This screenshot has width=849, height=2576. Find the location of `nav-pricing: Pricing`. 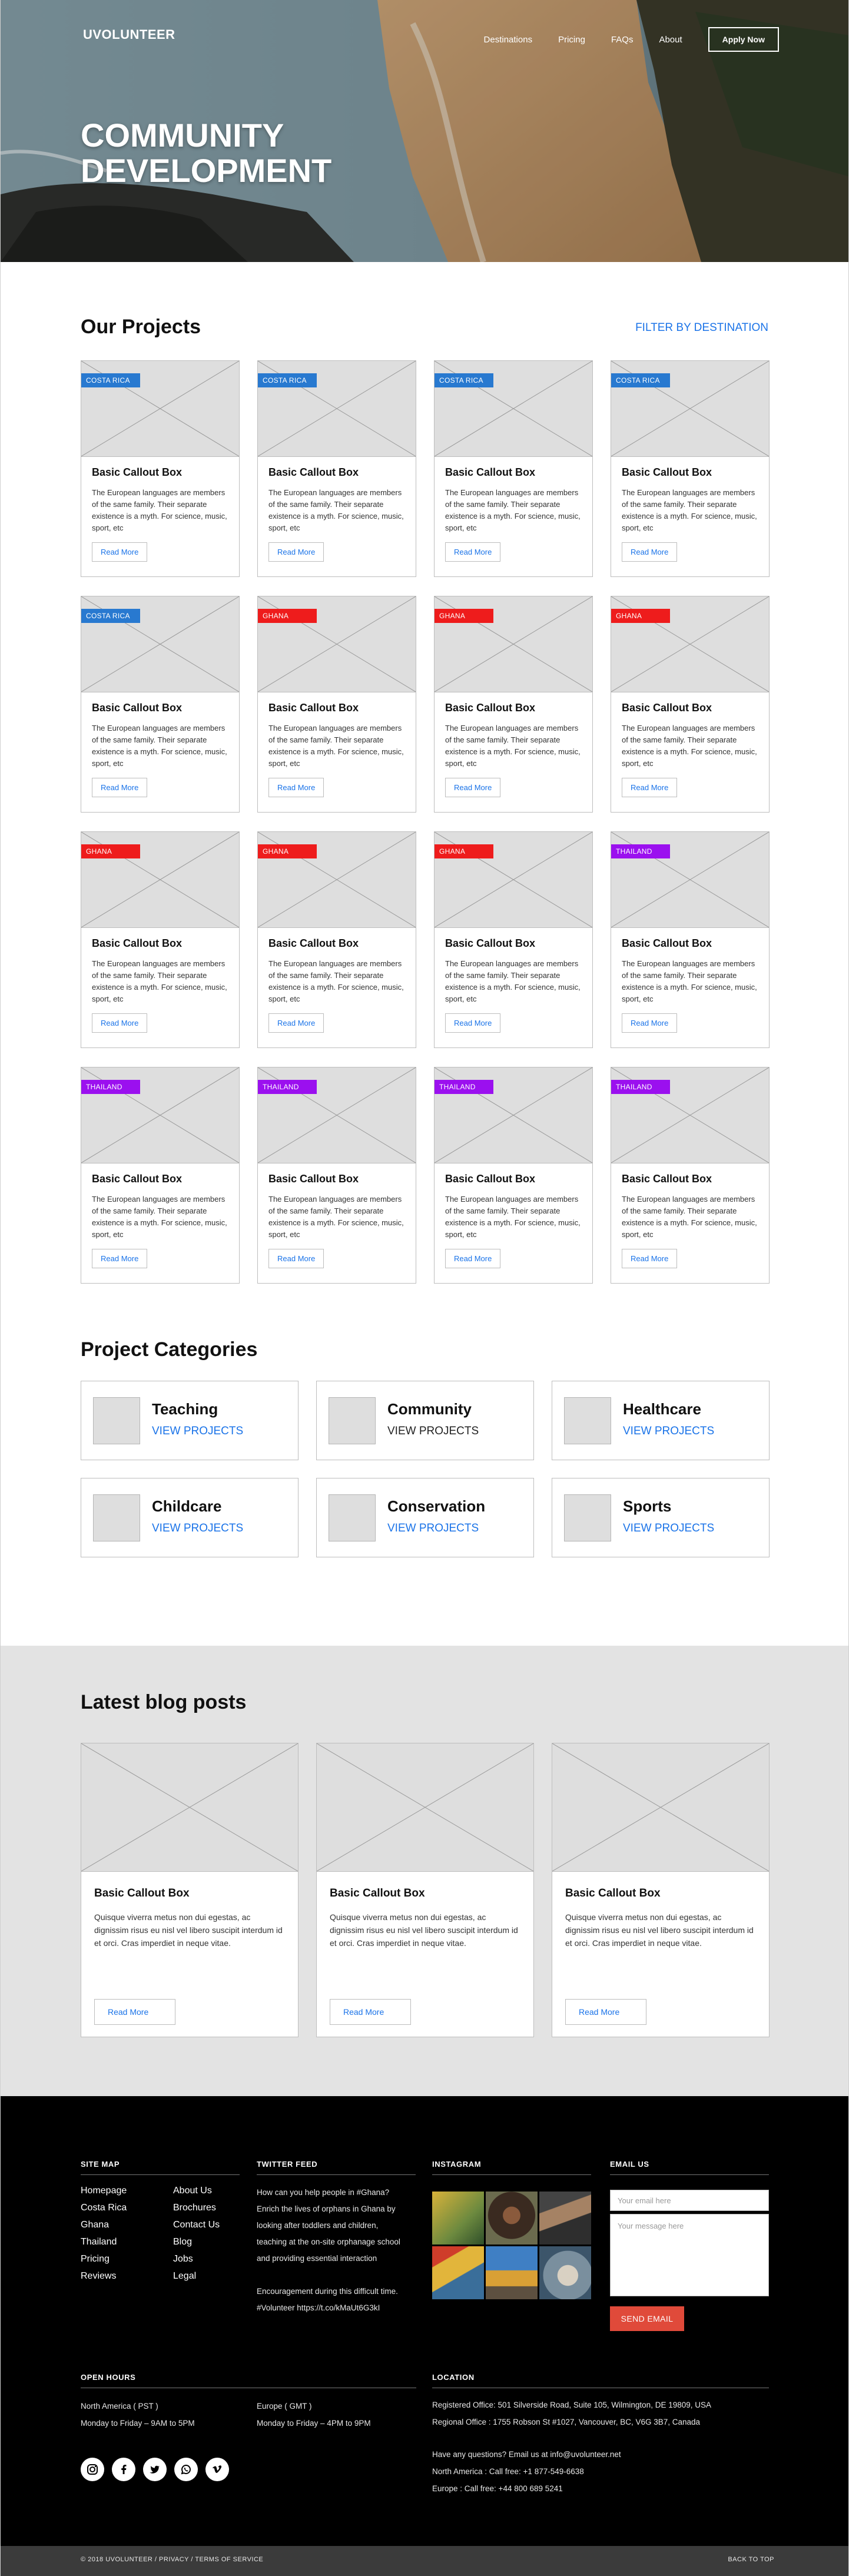

nav-pricing: Pricing is located at coordinates (571, 40).